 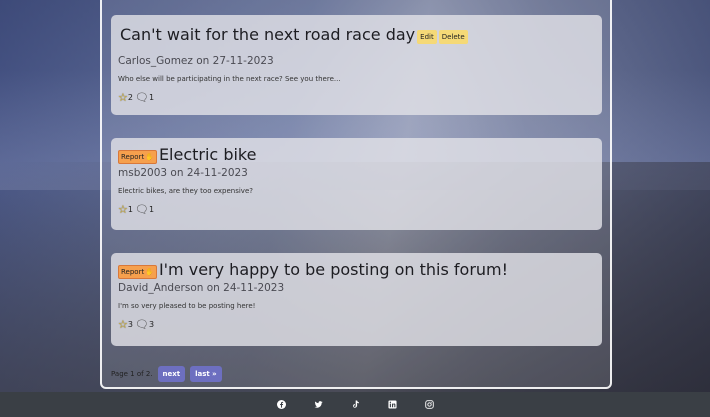 I want to click on facebook-icon, so click(x=281, y=404).